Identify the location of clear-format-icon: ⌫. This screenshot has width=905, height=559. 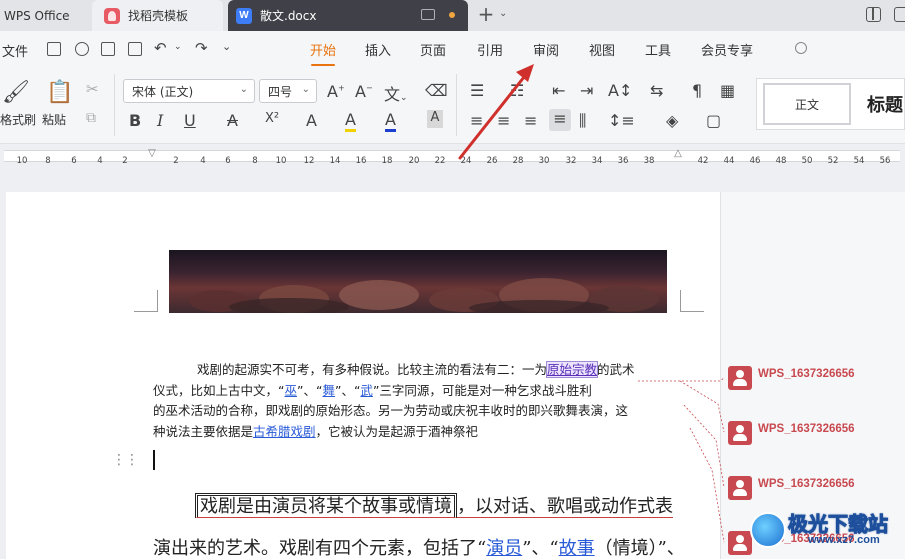
(436, 90).